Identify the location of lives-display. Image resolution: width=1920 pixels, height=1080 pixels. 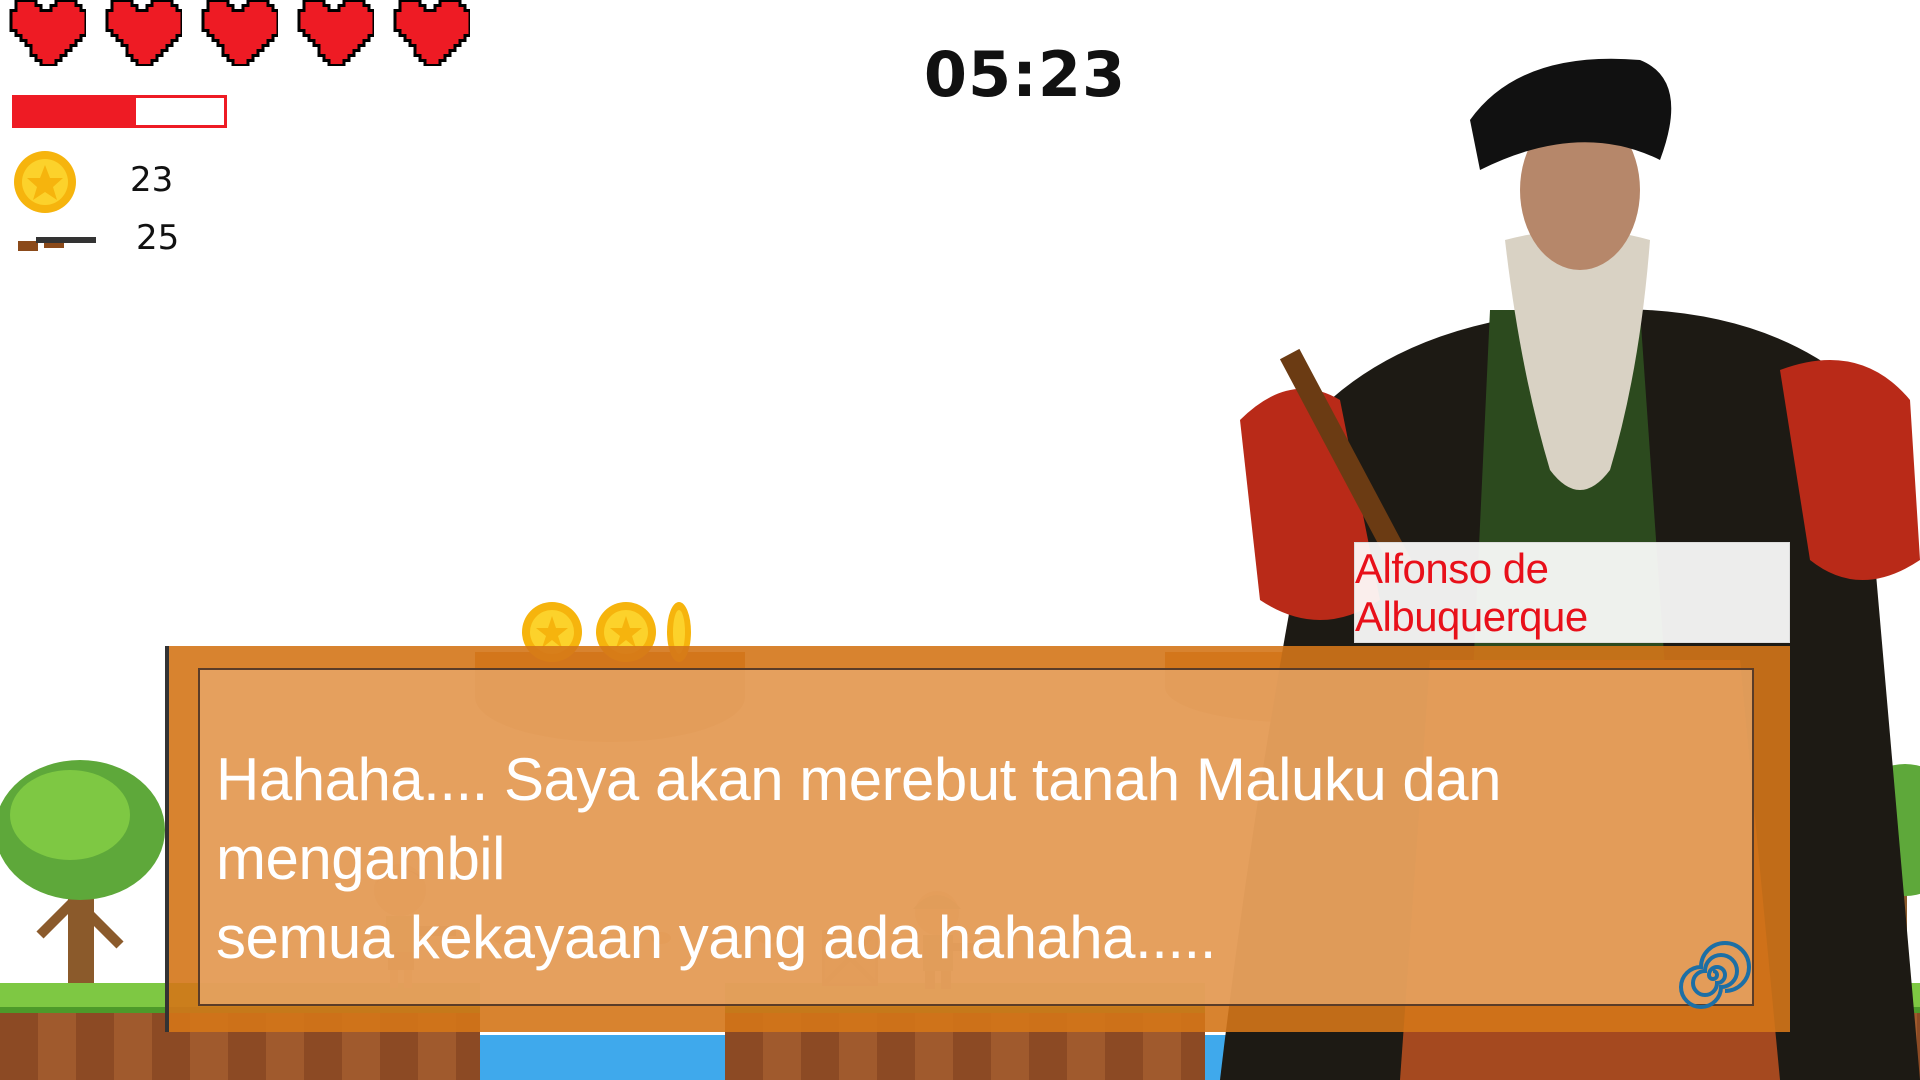
(238, 33).